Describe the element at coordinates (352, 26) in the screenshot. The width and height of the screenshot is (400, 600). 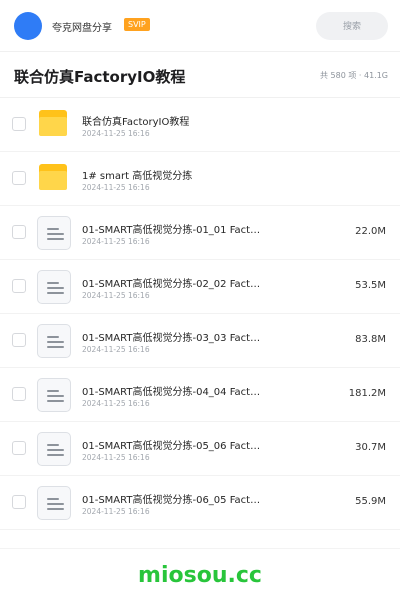
I see `search-button: 搜索` at that location.